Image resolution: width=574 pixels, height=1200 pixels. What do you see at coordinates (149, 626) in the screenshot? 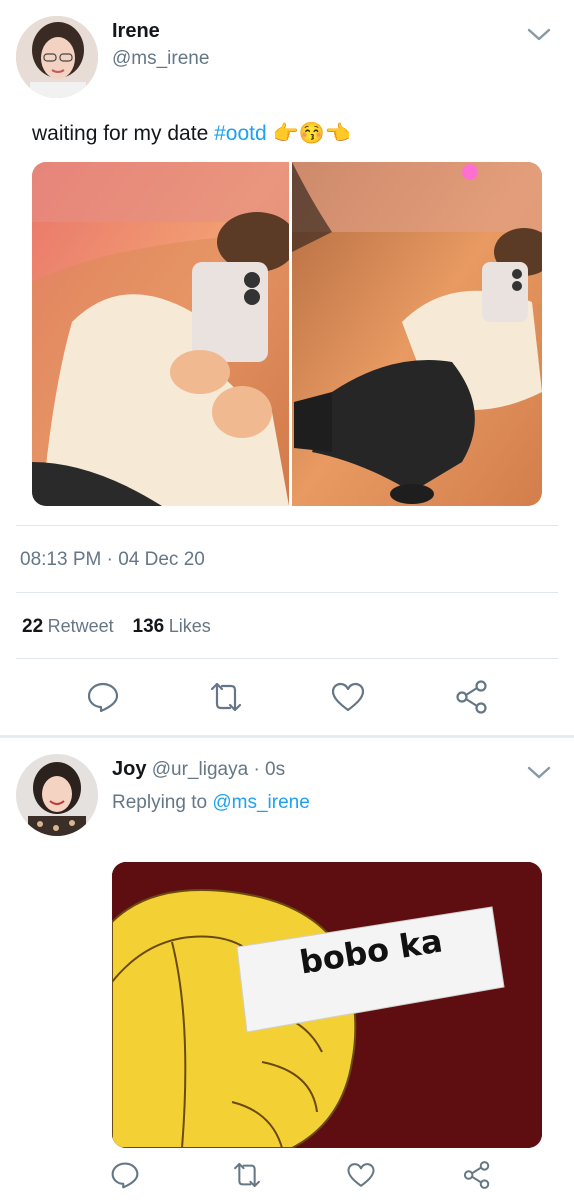
I see `likes-count: 136` at bounding box center [149, 626].